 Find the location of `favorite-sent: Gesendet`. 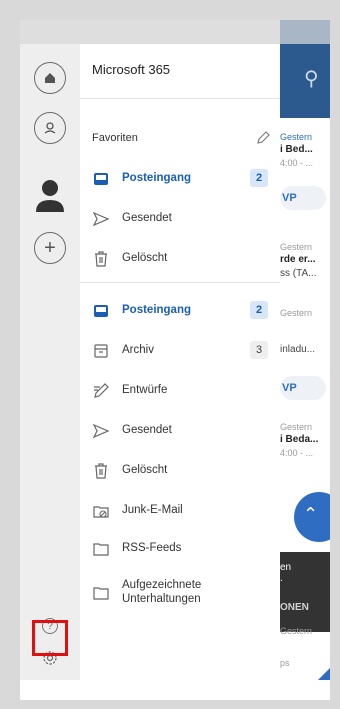

favorite-sent: Gesendet is located at coordinates (180, 219).